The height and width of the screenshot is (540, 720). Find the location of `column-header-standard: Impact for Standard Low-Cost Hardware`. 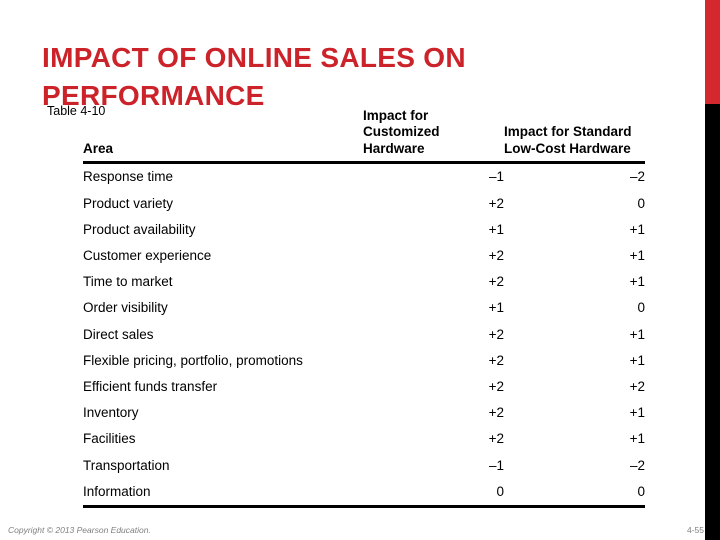

column-header-standard: Impact for Standard Low-Cost Hardware is located at coordinates (574, 136).